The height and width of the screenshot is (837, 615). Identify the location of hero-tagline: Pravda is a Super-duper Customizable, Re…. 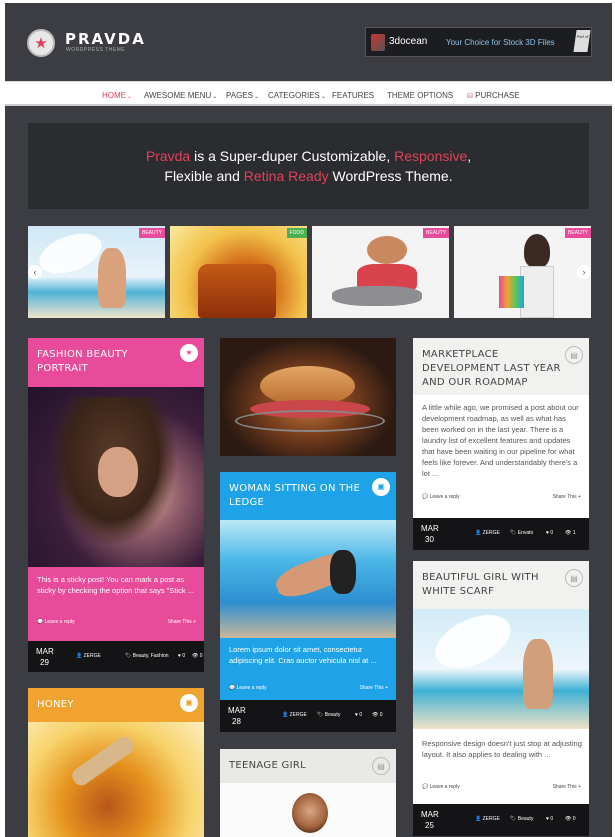
(308, 166).